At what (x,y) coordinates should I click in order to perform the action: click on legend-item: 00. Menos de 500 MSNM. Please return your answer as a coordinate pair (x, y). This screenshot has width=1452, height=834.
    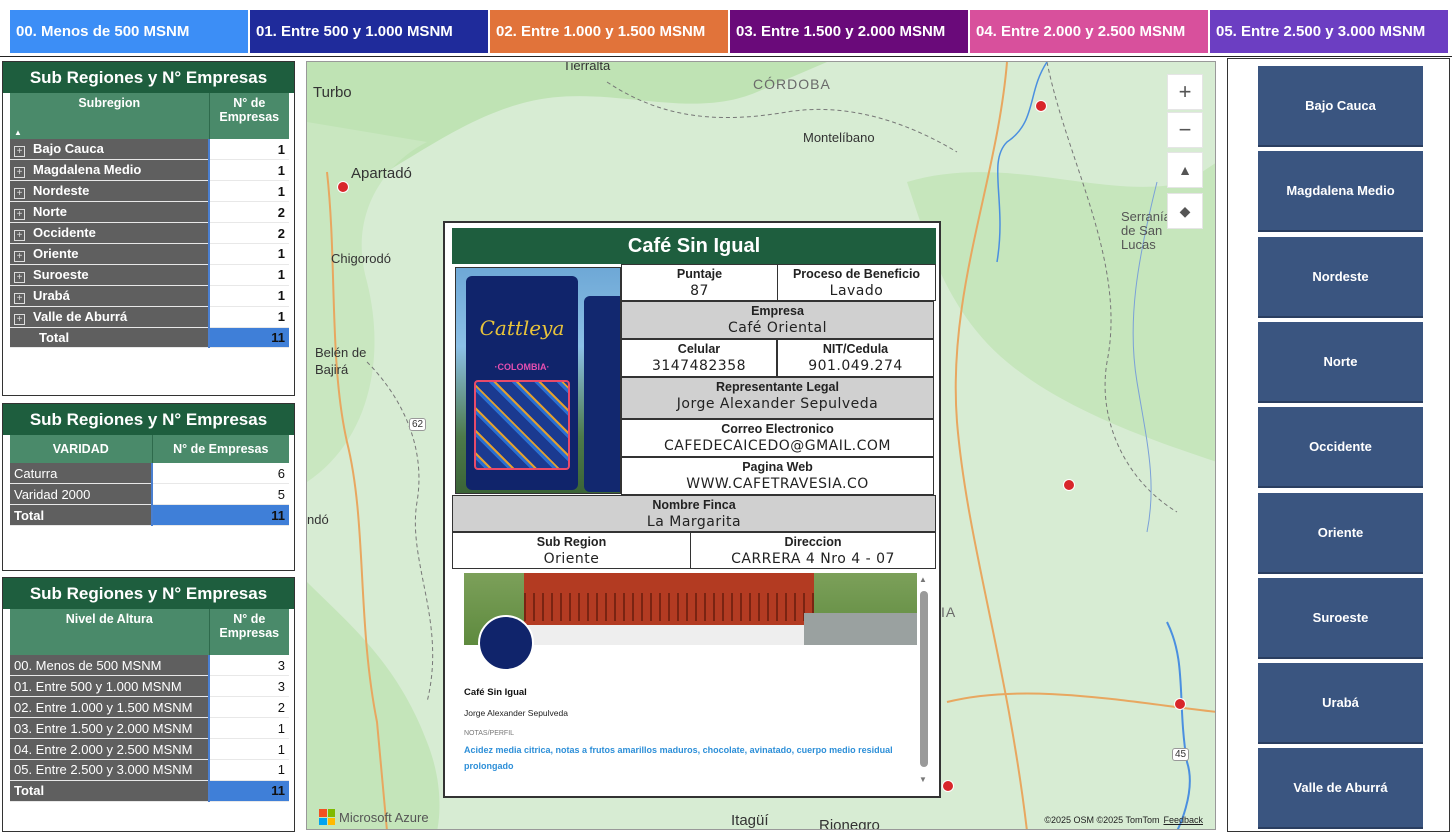
    Looking at the image, I should click on (129, 31).